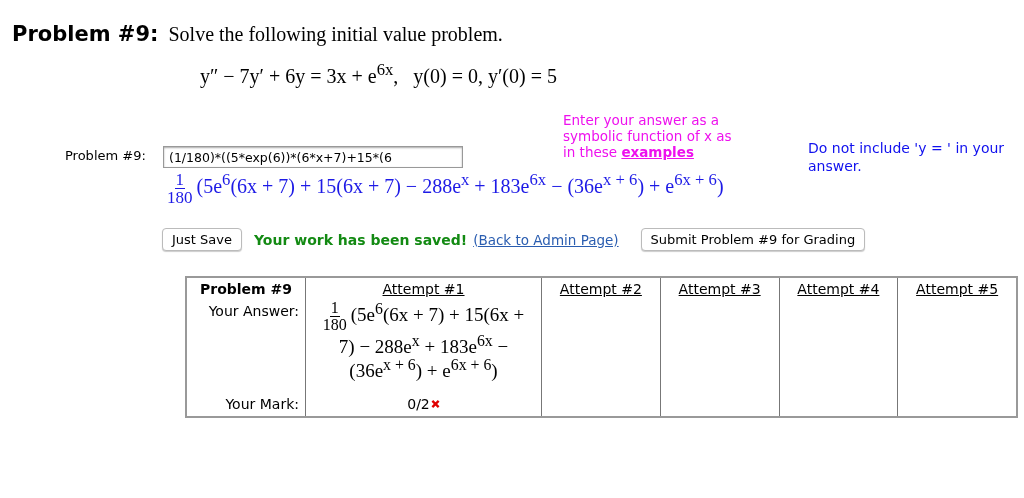  What do you see at coordinates (600, 289) in the screenshot?
I see `attempt-header-link: Attempt #2` at bounding box center [600, 289].